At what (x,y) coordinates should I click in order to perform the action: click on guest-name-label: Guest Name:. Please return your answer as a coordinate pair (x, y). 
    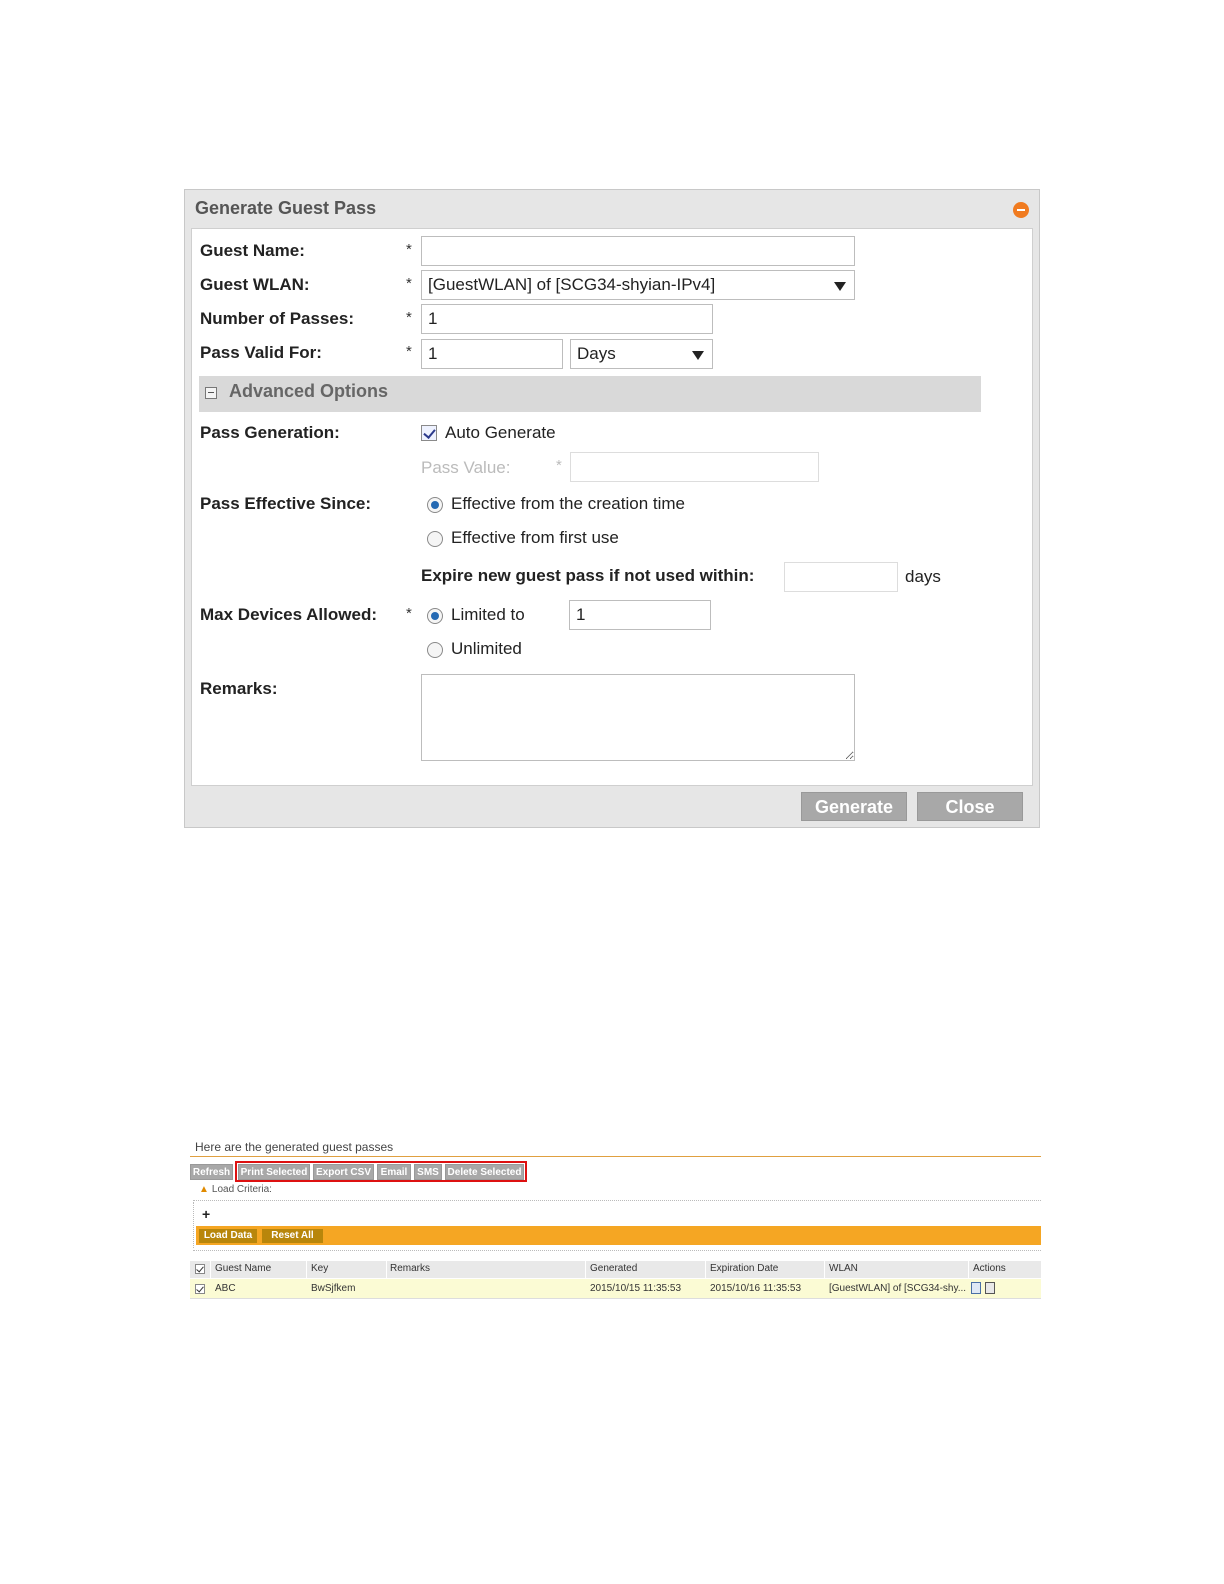
    Looking at the image, I should click on (252, 250).